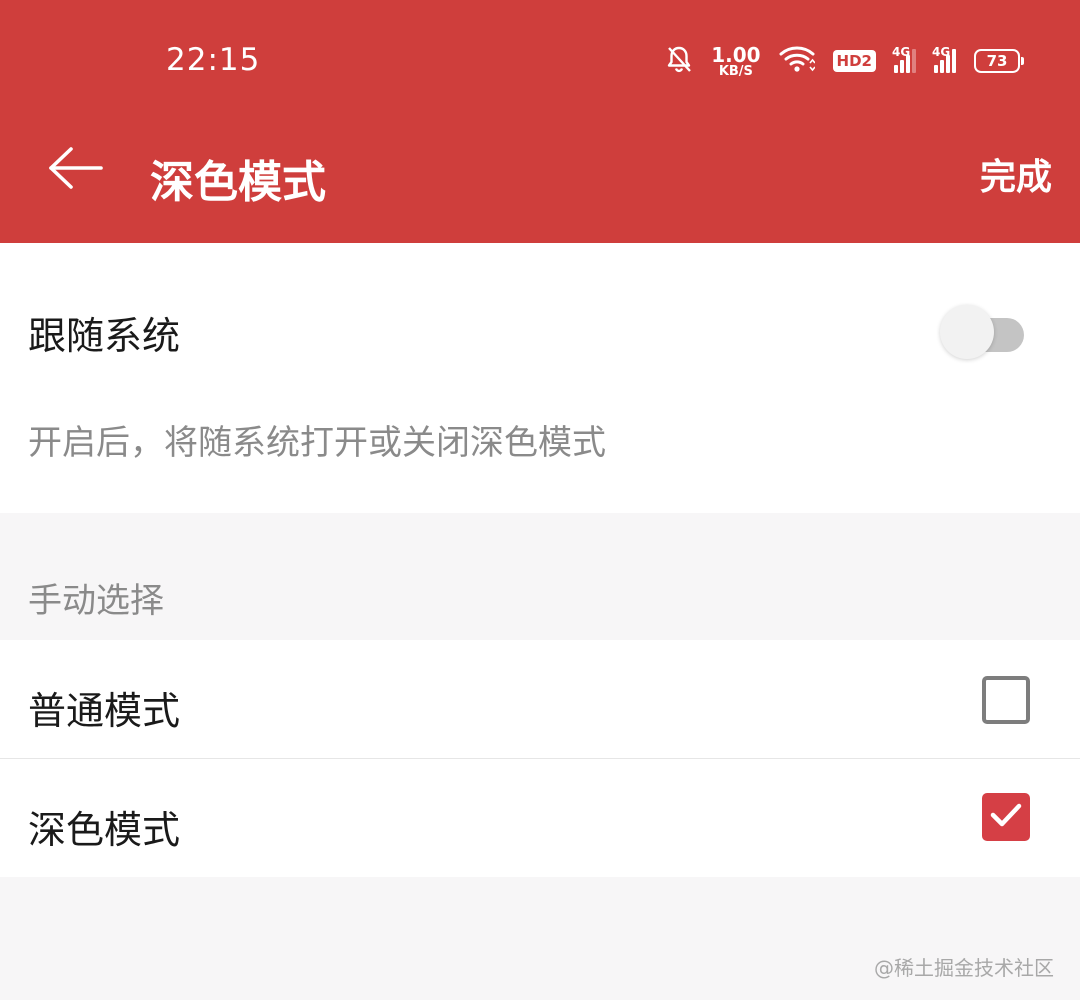  What do you see at coordinates (104, 830) in the screenshot?
I see `option-label: 深色模式` at bounding box center [104, 830].